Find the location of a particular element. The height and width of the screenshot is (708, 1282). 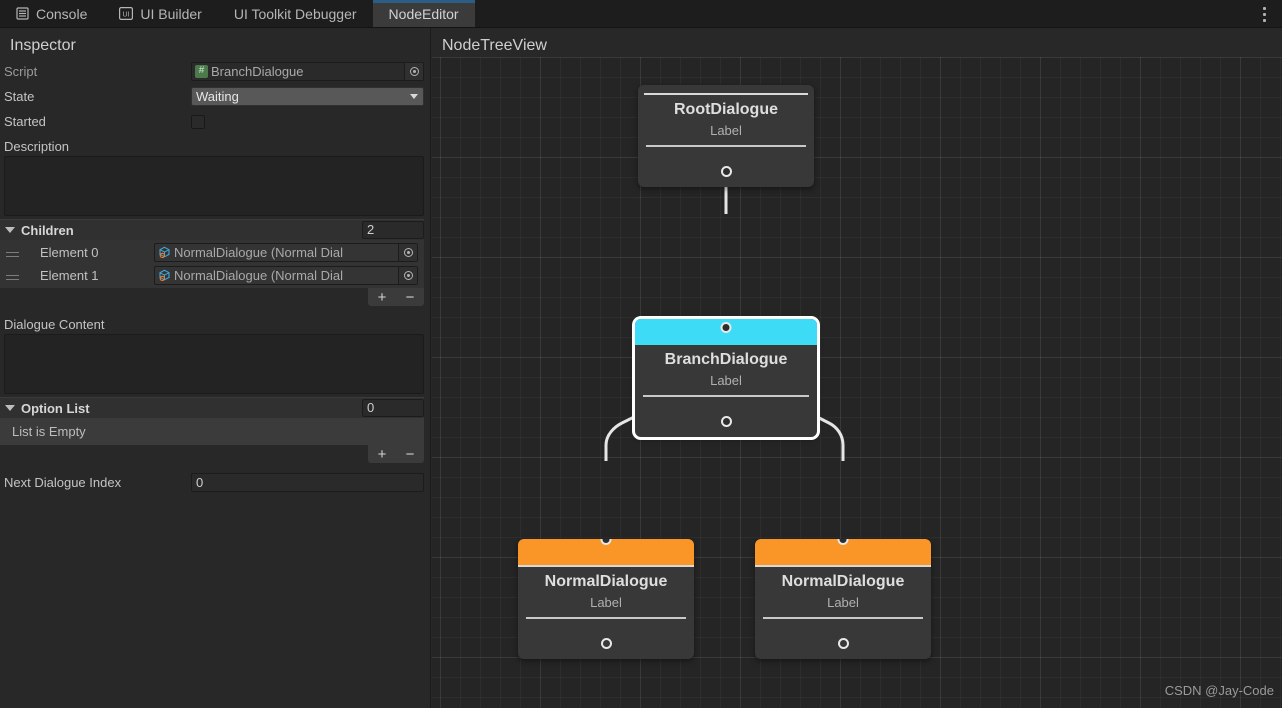

watermark: CSDN @Jay-Code is located at coordinates (1219, 690).